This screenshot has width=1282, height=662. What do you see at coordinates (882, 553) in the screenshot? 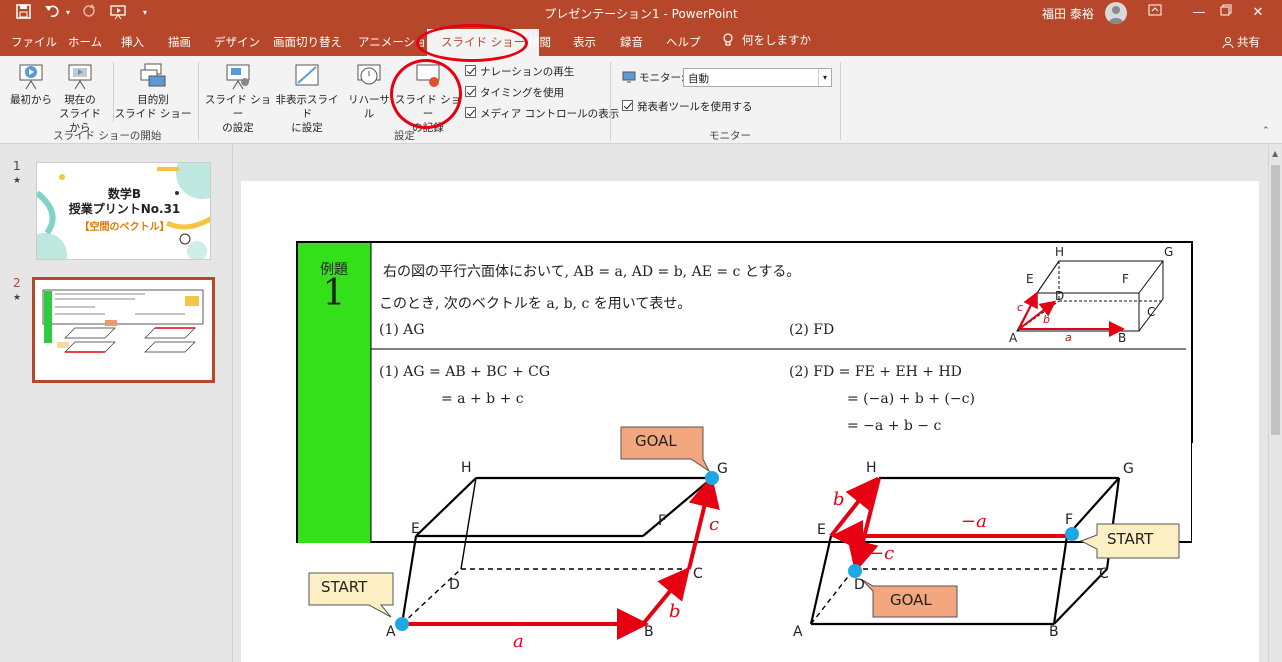
I see `right-vec-neg-c: −c` at bounding box center [882, 553].